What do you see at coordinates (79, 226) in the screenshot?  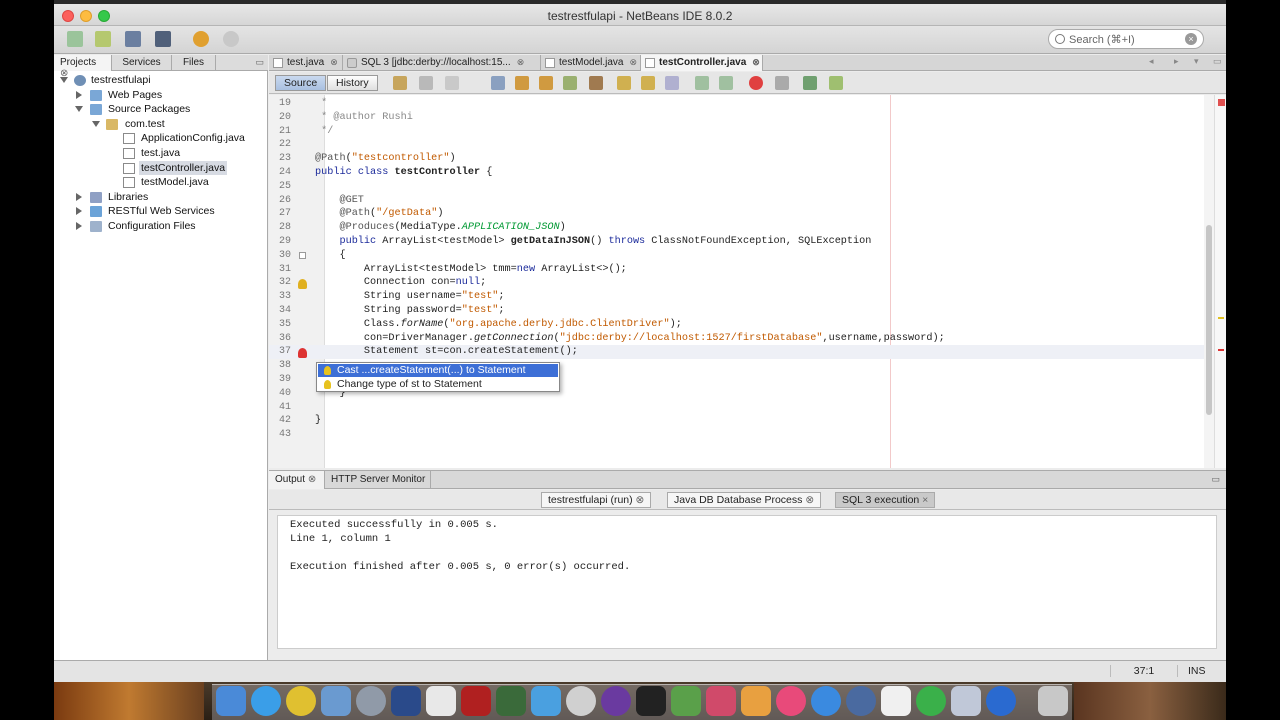 I see `collapse-arrow-icon` at bounding box center [79, 226].